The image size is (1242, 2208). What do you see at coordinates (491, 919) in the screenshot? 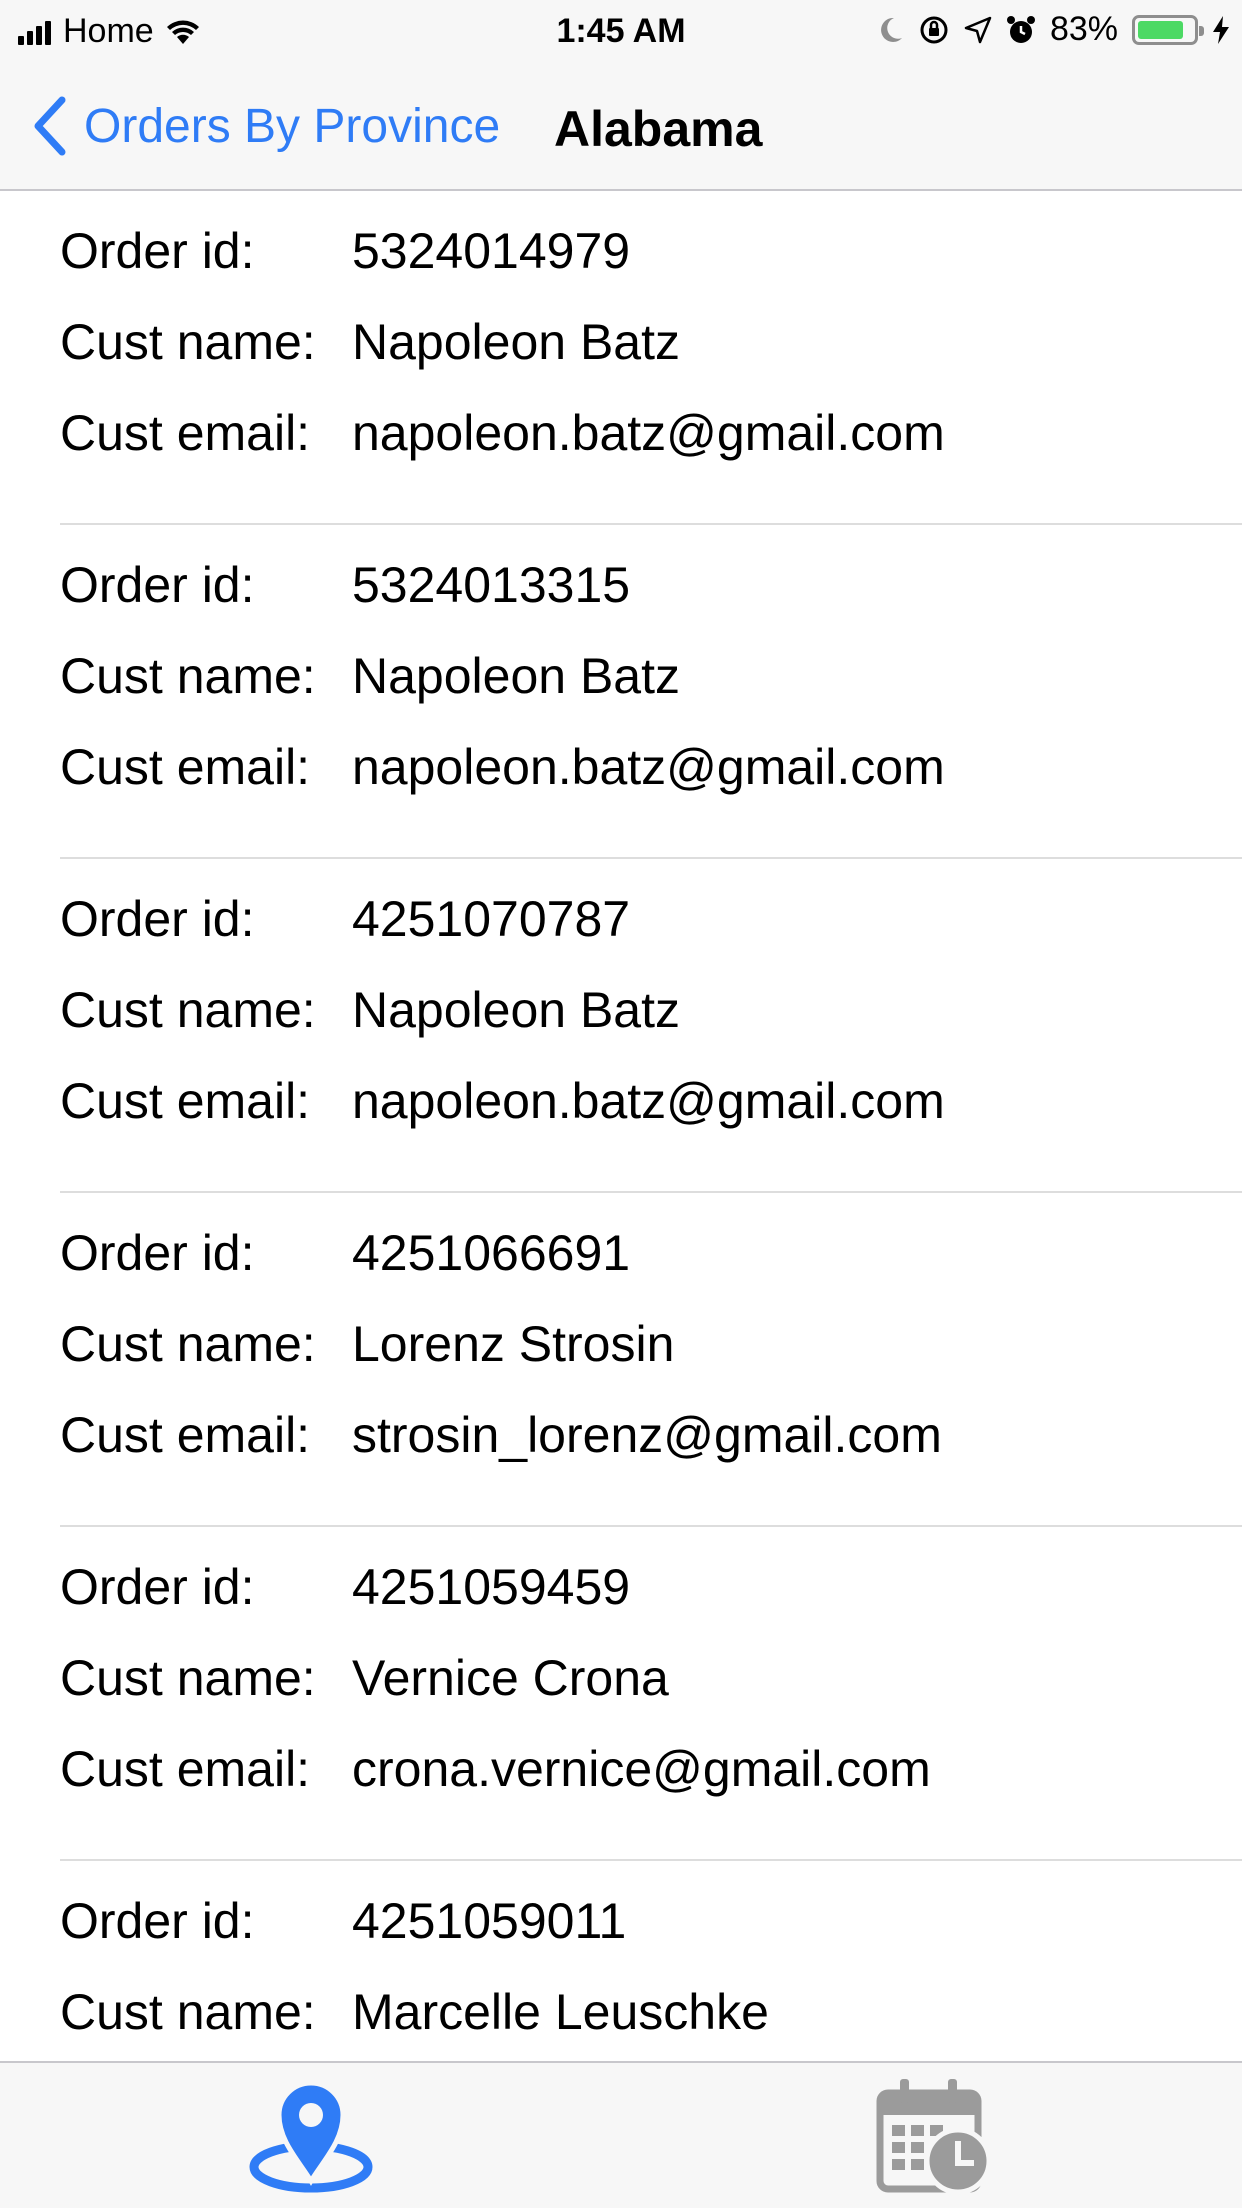
I see `order-id-value: 4251070787` at bounding box center [491, 919].